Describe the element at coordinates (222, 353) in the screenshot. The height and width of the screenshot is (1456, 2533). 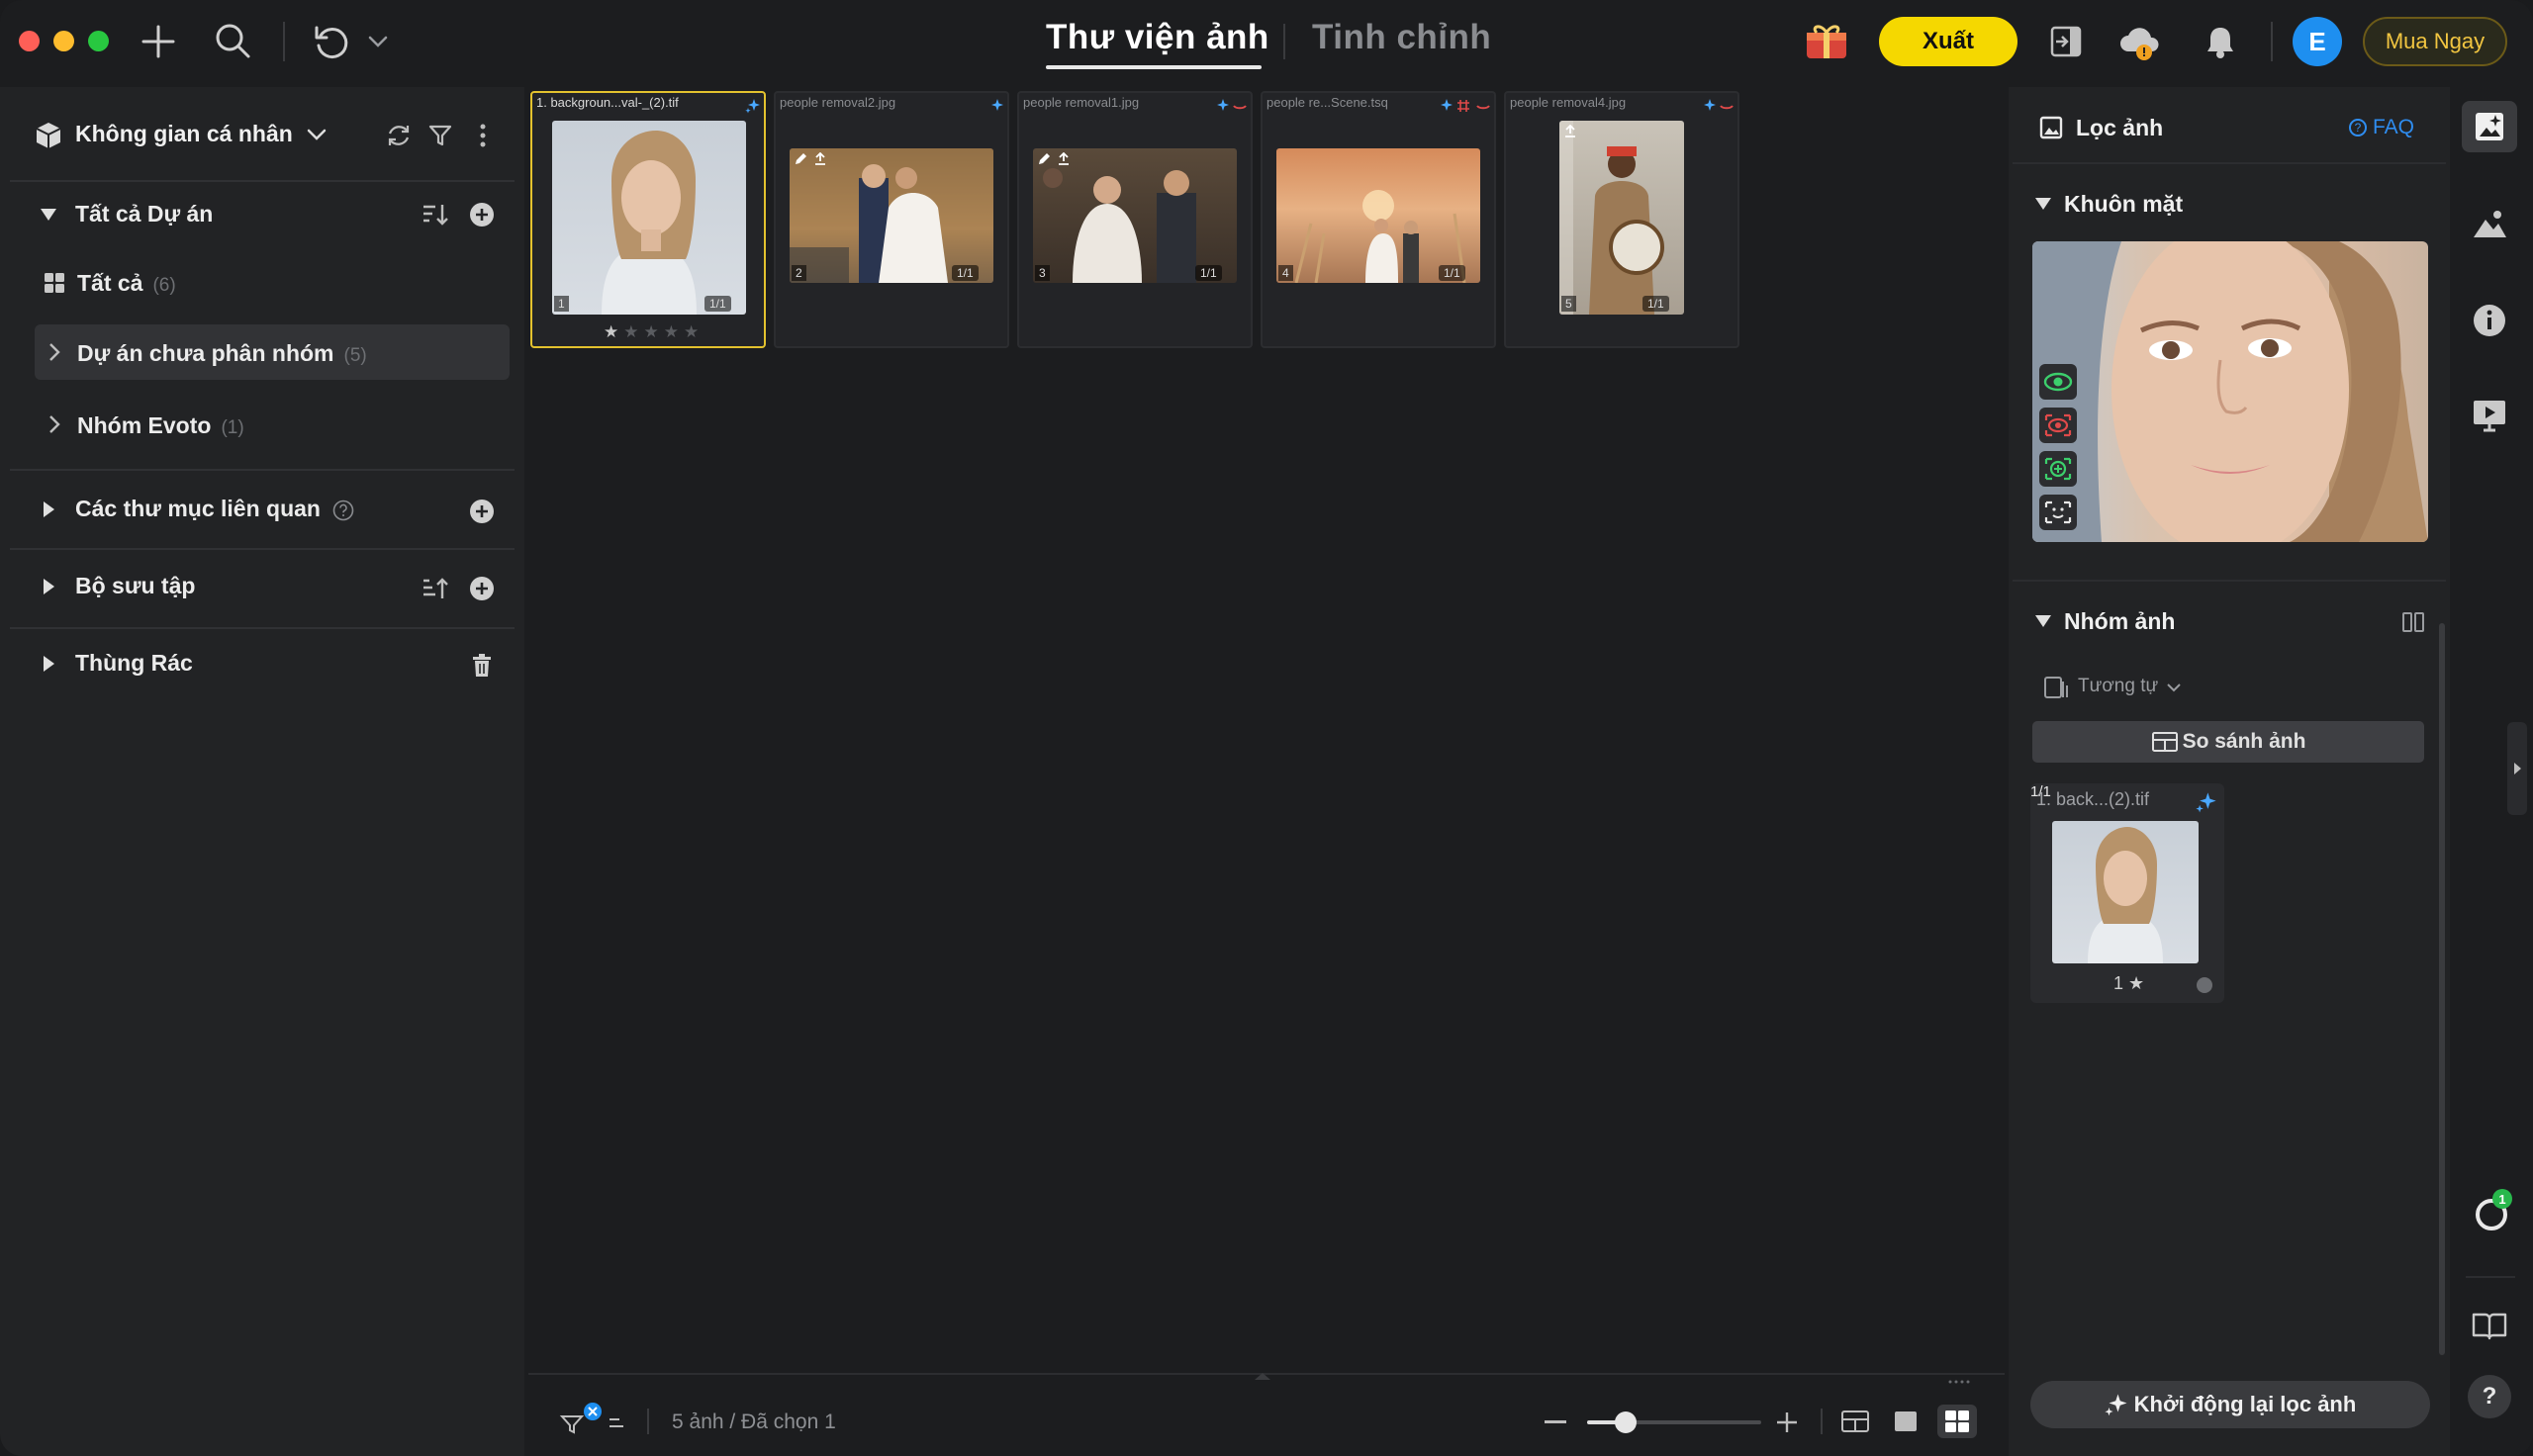
I see `sidebar-item-ungrouped: Dự án chưa phân nhóm (5)` at that location.